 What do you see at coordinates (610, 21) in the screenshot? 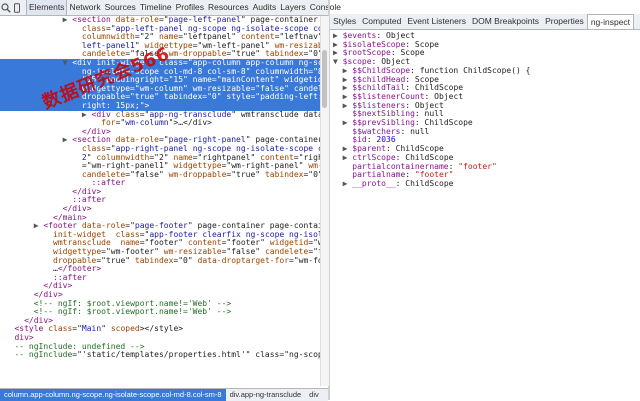
I see `sidebar-tab-ng-inspect: ng-inspect` at bounding box center [610, 21].